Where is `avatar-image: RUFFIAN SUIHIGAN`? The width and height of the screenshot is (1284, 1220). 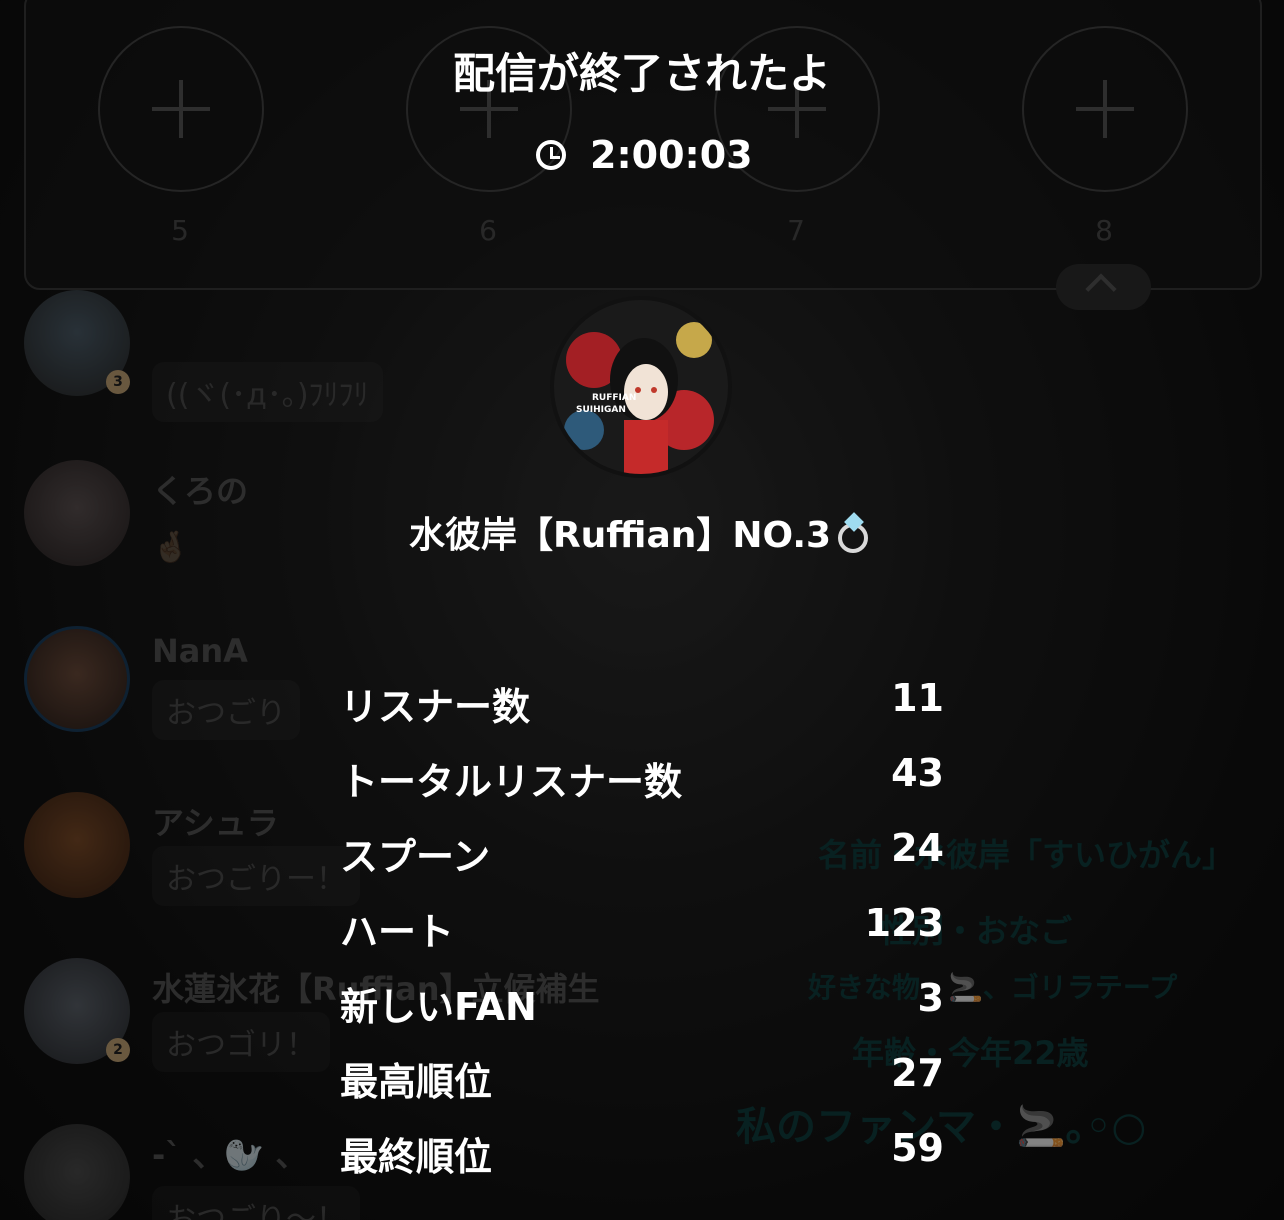 avatar-image: RUFFIAN SUIHIGAN is located at coordinates (641, 387).